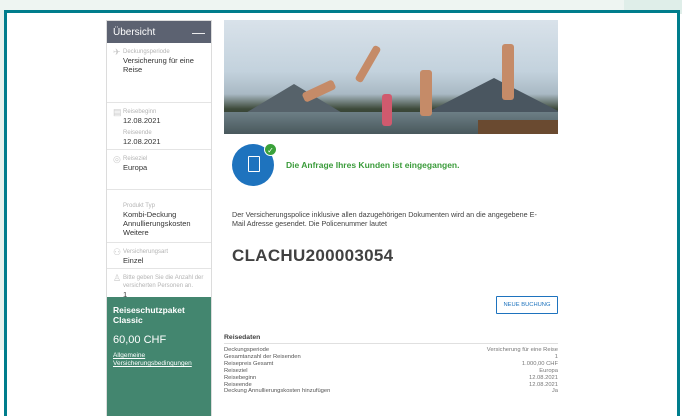 This screenshot has width=682, height=416. Describe the element at coordinates (238, 384) in the screenshot. I see `row-label: Reiseende` at that location.